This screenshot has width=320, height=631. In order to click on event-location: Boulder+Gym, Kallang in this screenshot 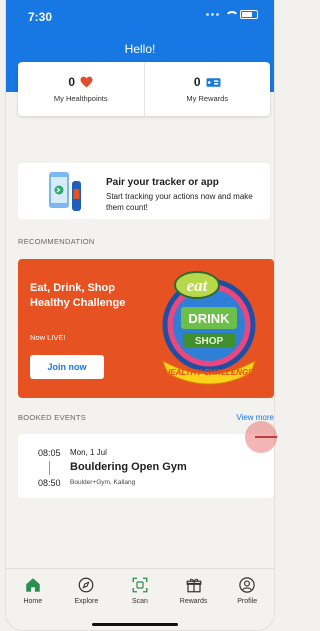, I will do `click(103, 482)`.